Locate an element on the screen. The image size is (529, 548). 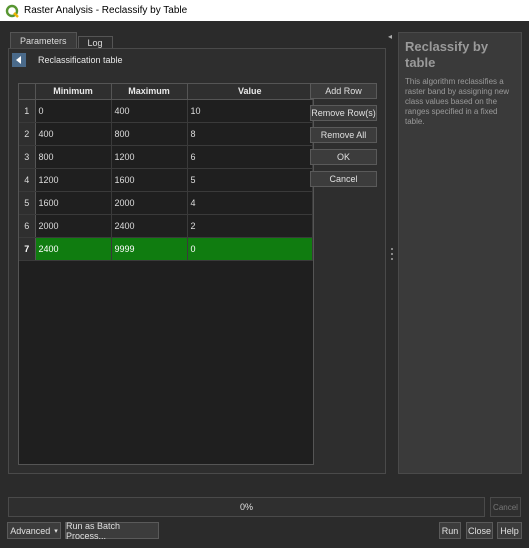
row-number: 2 is located at coordinates (27, 134).